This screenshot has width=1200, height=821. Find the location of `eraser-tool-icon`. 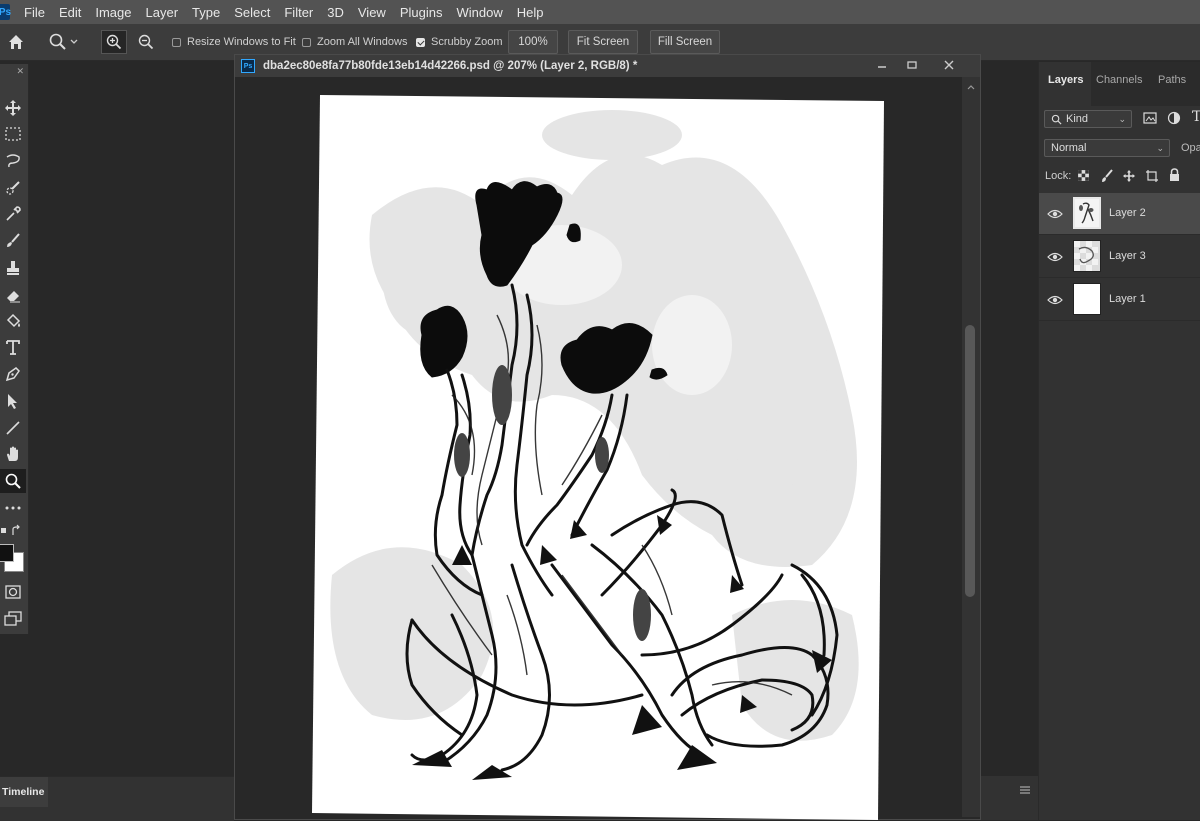

eraser-tool-icon is located at coordinates (13, 295).